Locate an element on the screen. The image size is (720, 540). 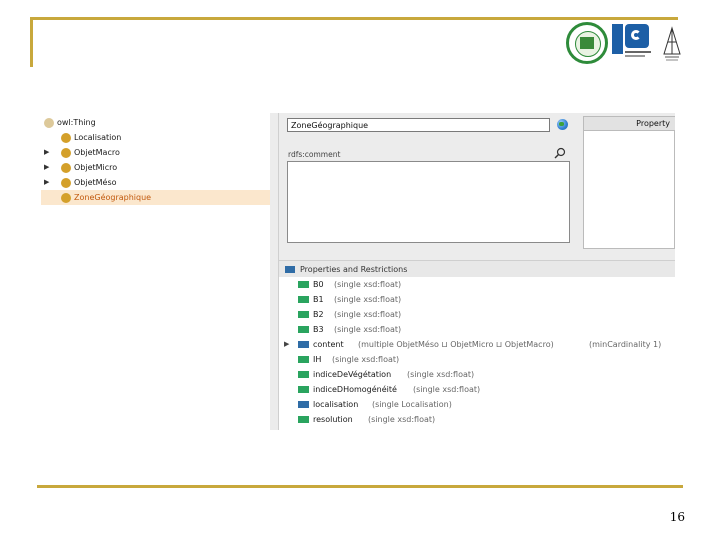
tree-root-row: owl:Thing is located at coordinates (155, 122).